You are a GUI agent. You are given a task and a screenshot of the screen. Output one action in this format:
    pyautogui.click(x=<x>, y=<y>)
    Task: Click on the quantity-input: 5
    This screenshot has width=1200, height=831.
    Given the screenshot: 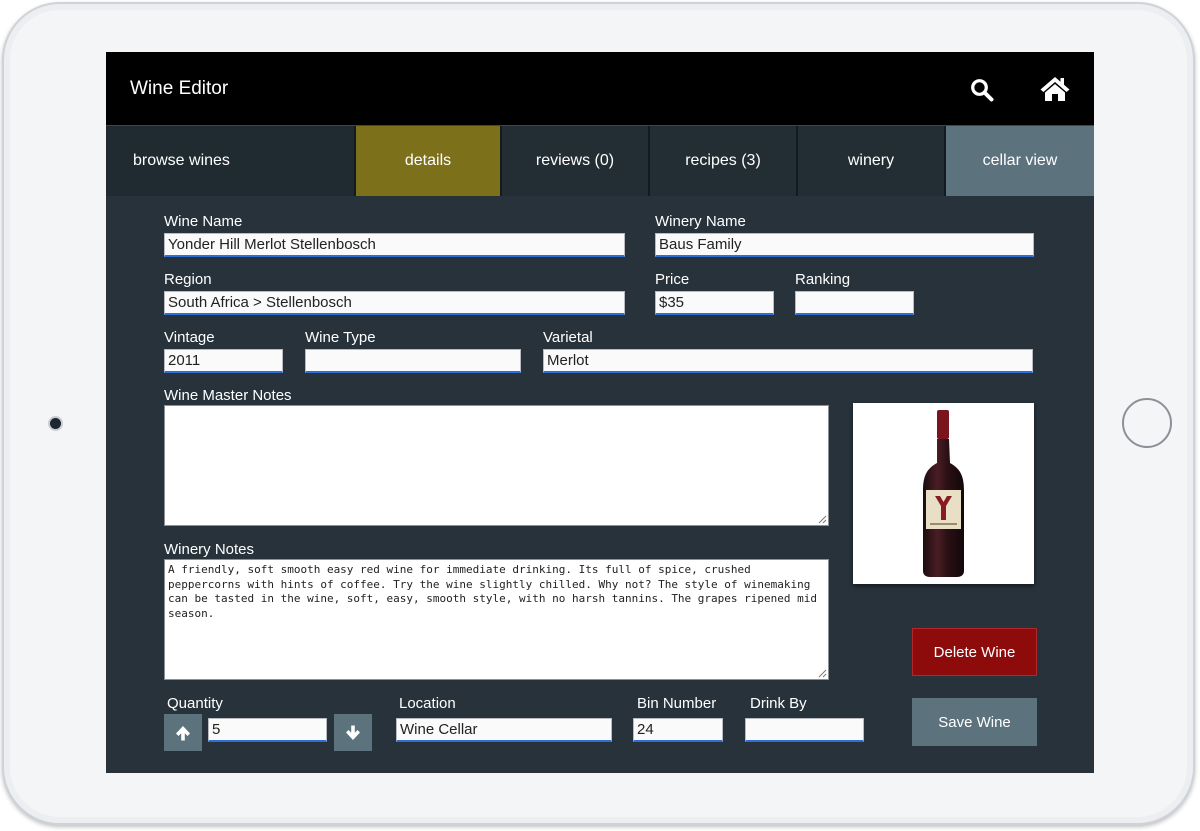 What is the action you would take?
    pyautogui.click(x=267, y=730)
    